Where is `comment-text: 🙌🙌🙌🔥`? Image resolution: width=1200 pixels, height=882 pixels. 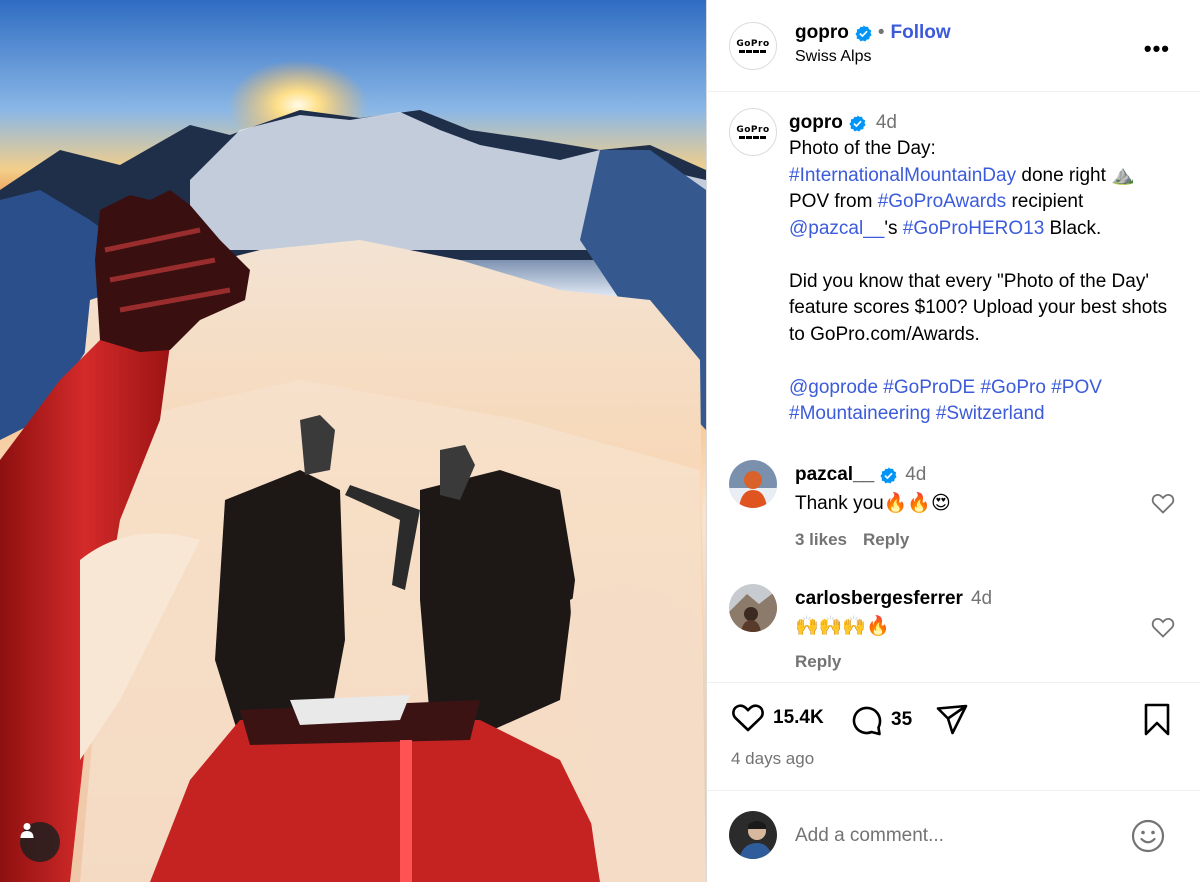
comment-text: 🙌🙌🙌🔥 is located at coordinates (842, 626).